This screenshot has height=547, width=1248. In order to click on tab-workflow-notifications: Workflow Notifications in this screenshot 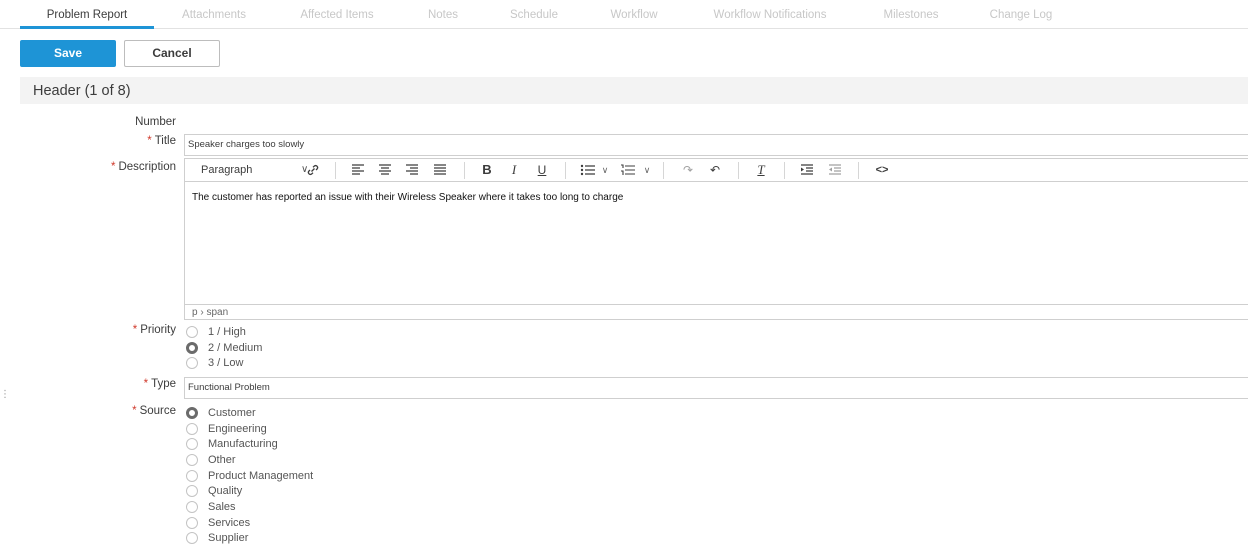, I will do `click(770, 14)`.